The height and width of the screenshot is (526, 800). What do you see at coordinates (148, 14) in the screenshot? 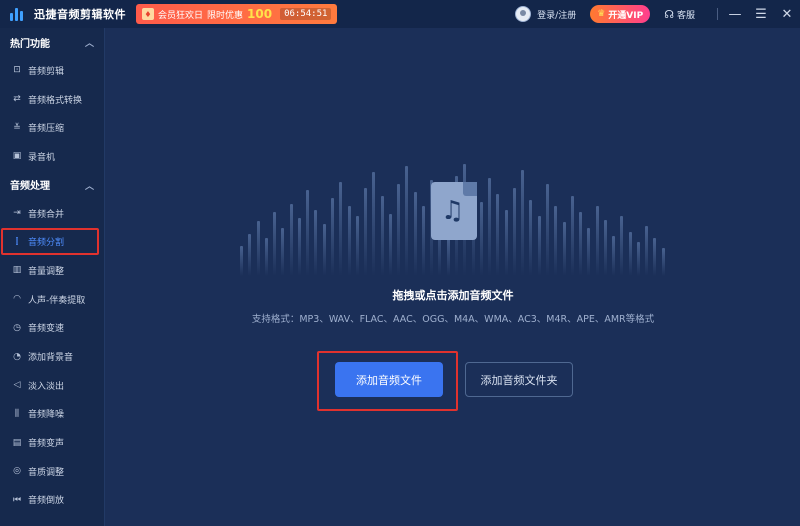
I see `gift-icon: ♦` at bounding box center [148, 14].